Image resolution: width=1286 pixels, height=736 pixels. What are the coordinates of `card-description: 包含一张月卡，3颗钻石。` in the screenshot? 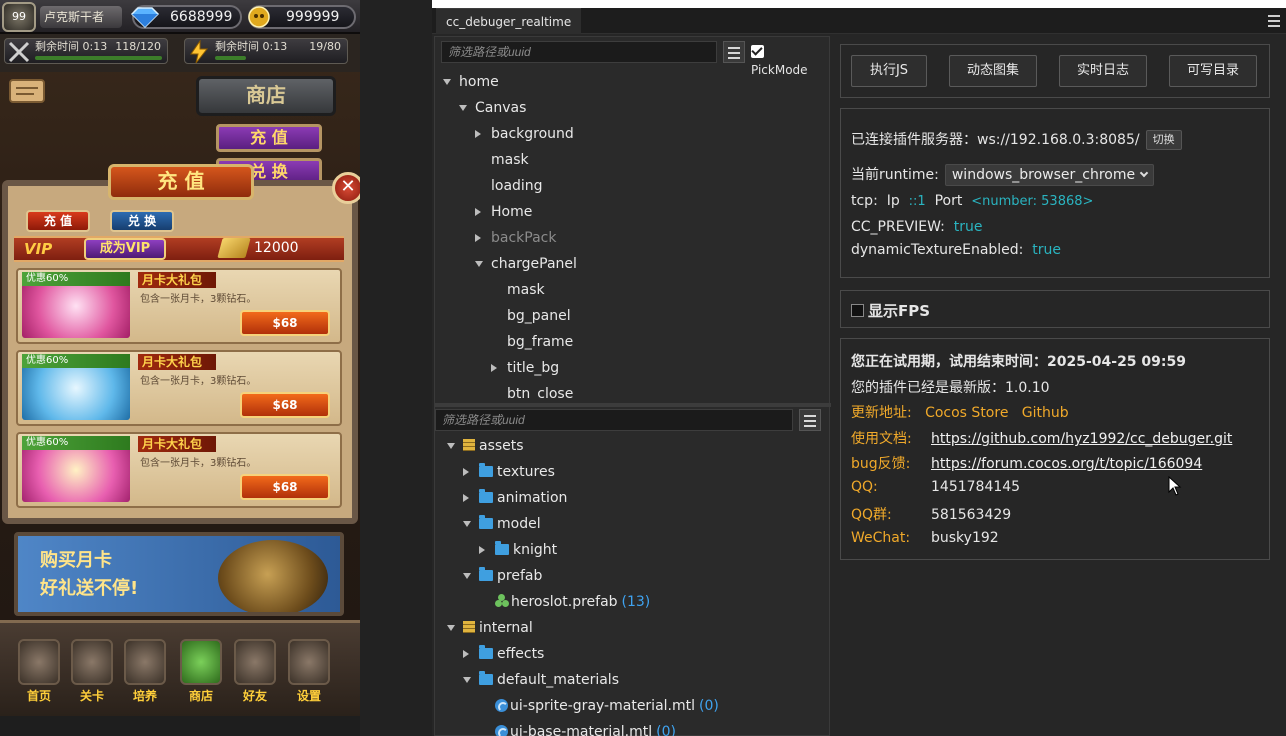 It's located at (198, 381).